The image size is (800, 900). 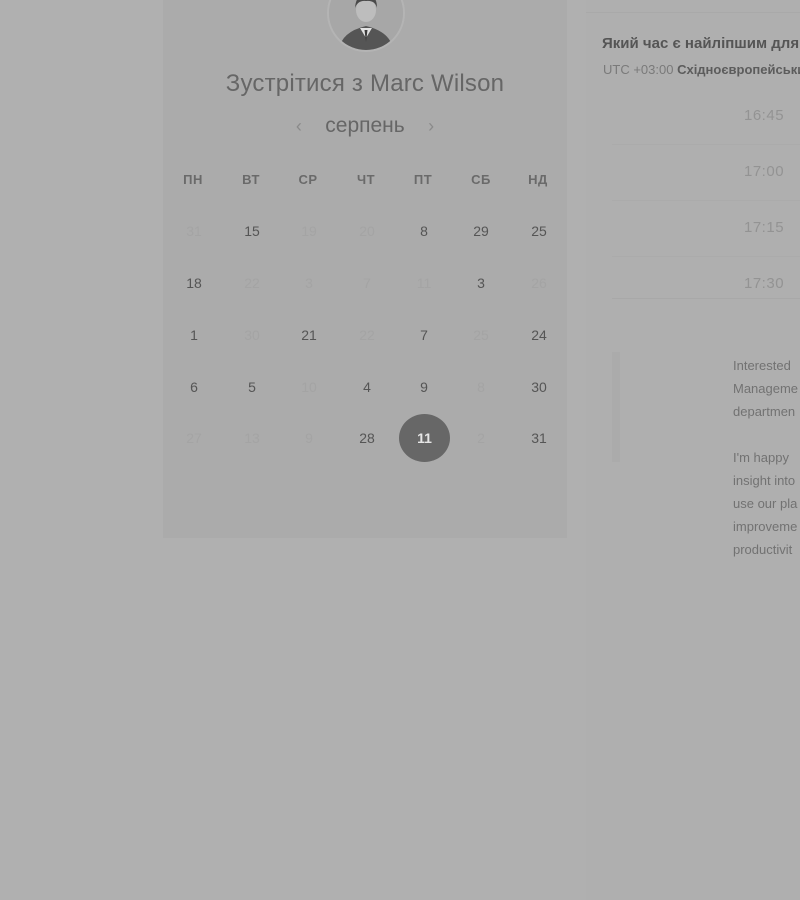 I want to click on calendar-day: 24, so click(x=539, y=335).